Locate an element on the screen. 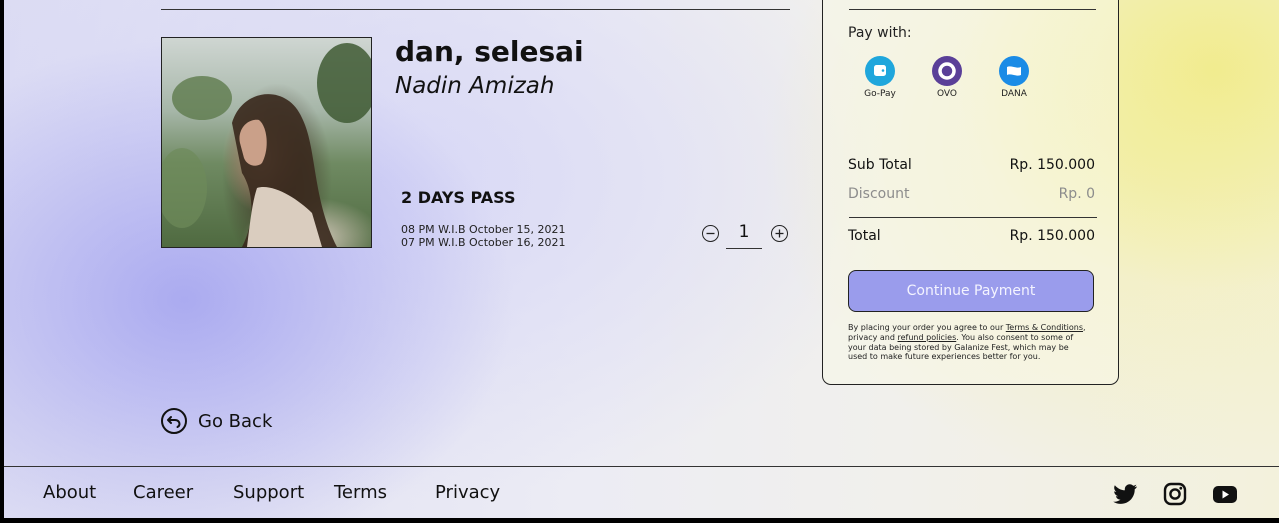 The width and height of the screenshot is (1279, 523). minus-icon is located at coordinates (710, 233).